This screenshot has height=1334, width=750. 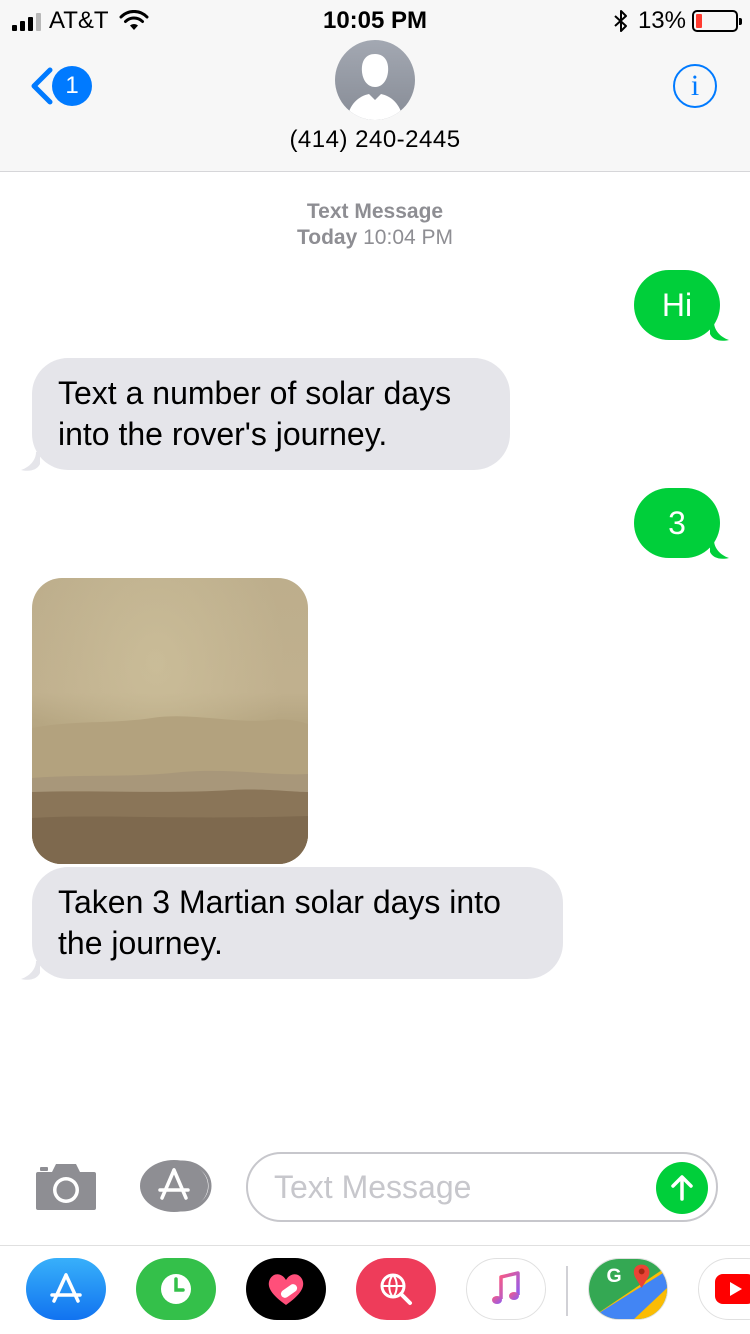 What do you see at coordinates (327, 237) in the screenshot?
I see `timestamp-day: Today` at bounding box center [327, 237].